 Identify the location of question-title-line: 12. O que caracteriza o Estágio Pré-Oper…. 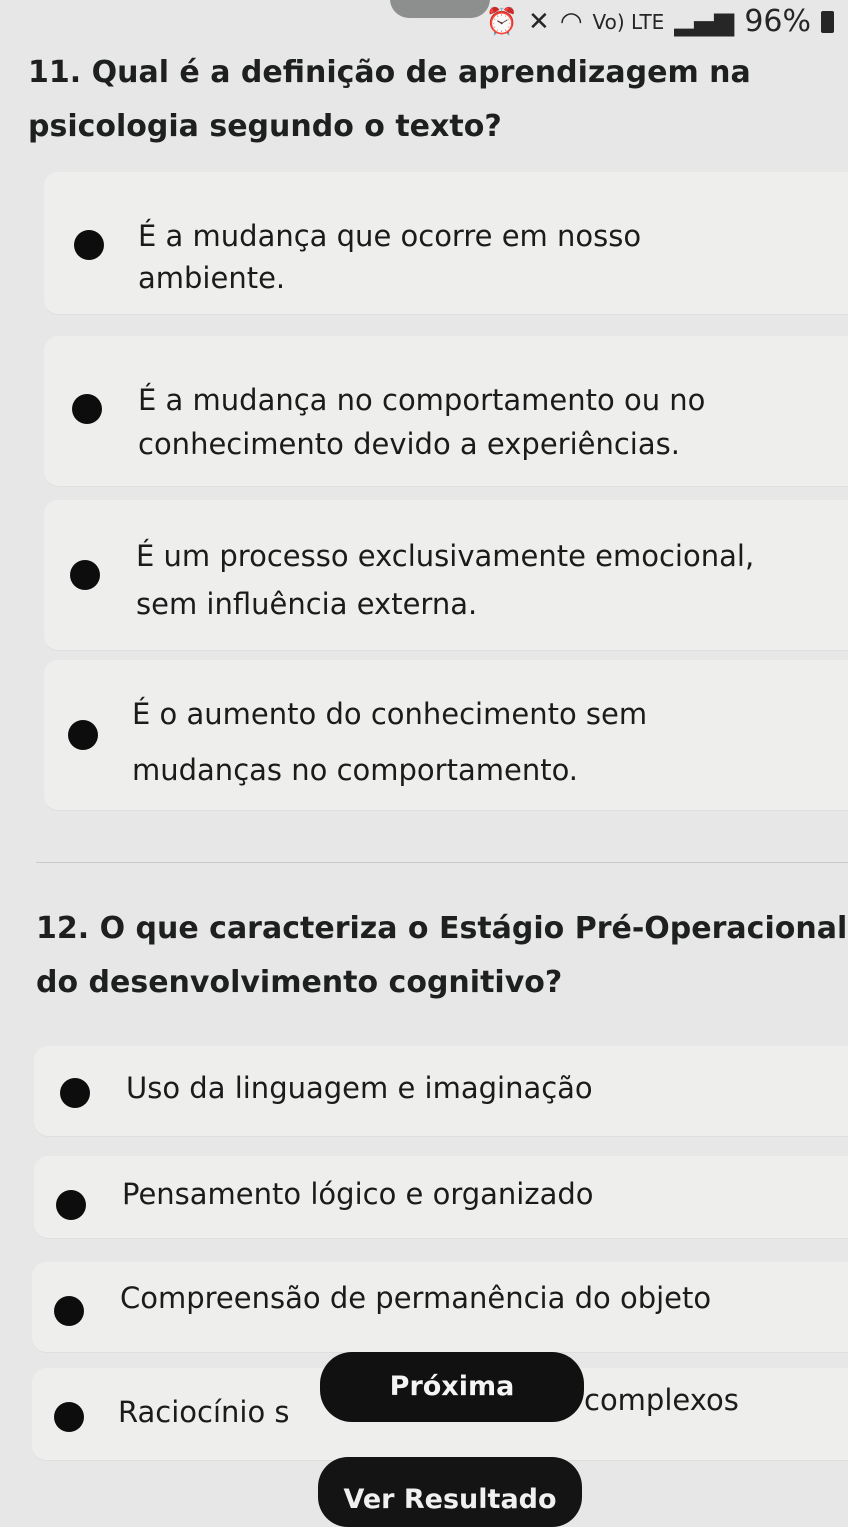
(442, 928).